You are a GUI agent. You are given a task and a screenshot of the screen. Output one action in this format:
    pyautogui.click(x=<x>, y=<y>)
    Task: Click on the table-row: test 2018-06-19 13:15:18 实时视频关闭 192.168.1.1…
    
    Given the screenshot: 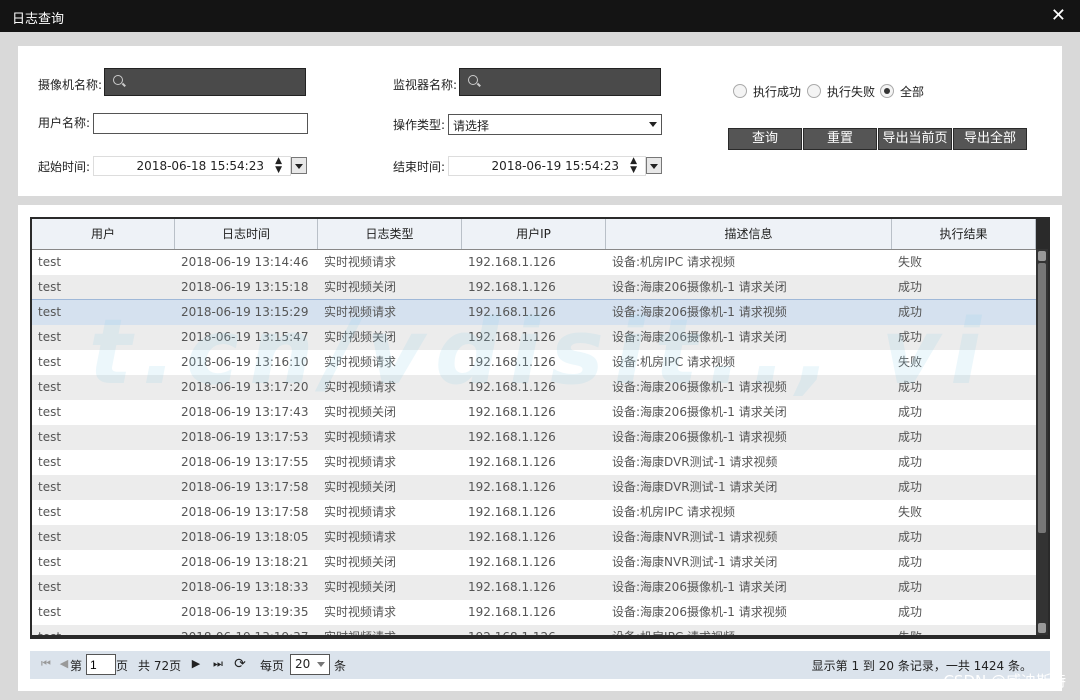 What is the action you would take?
    pyautogui.click(x=534, y=287)
    